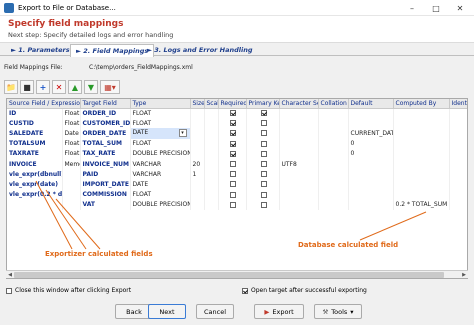  What do you see at coordinates (35, 204) in the screenshot?
I see `source-field-cell` at bounding box center [35, 204].